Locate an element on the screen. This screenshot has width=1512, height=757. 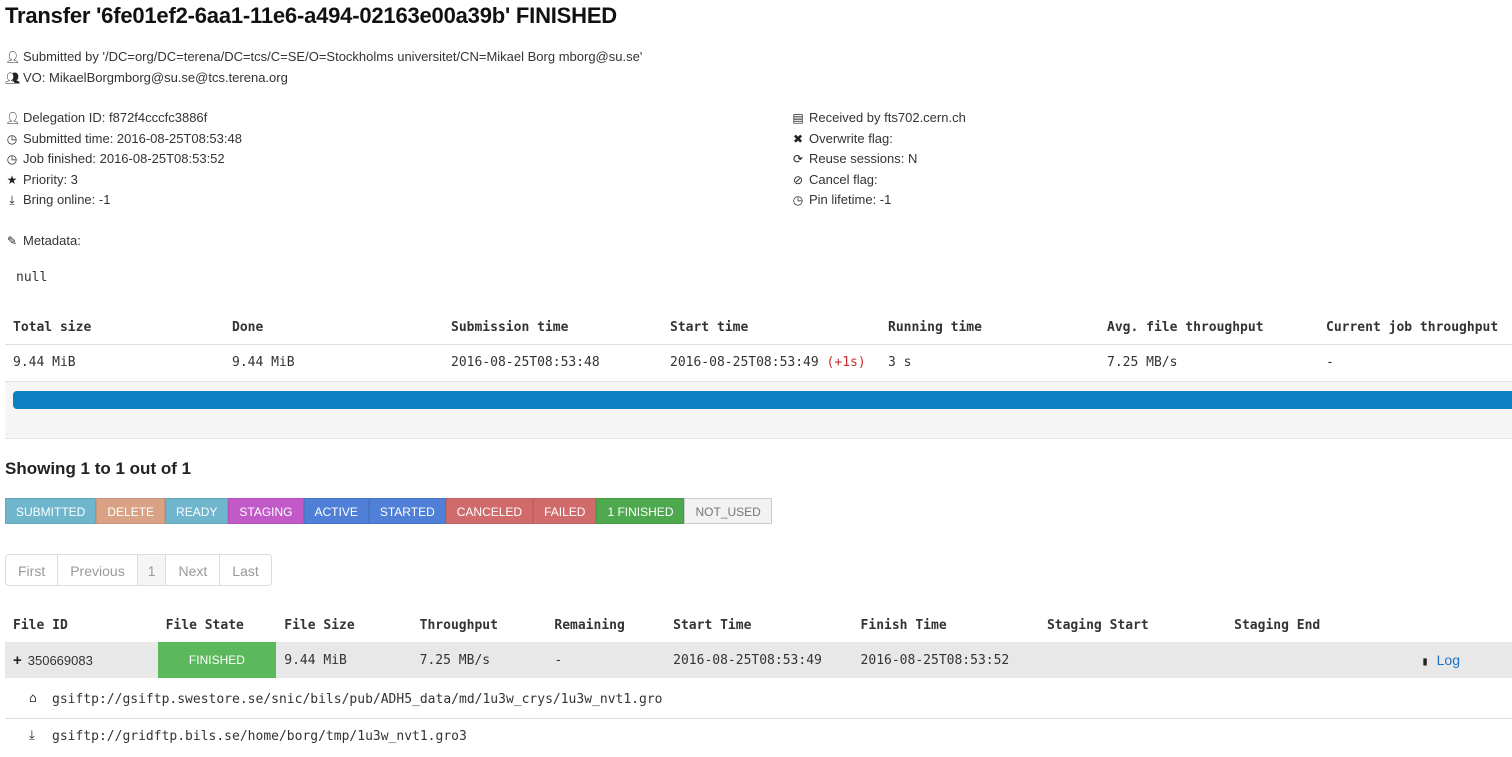
reuse-sessions: ⟳ Reuse sessions: N is located at coordinates (855, 158).